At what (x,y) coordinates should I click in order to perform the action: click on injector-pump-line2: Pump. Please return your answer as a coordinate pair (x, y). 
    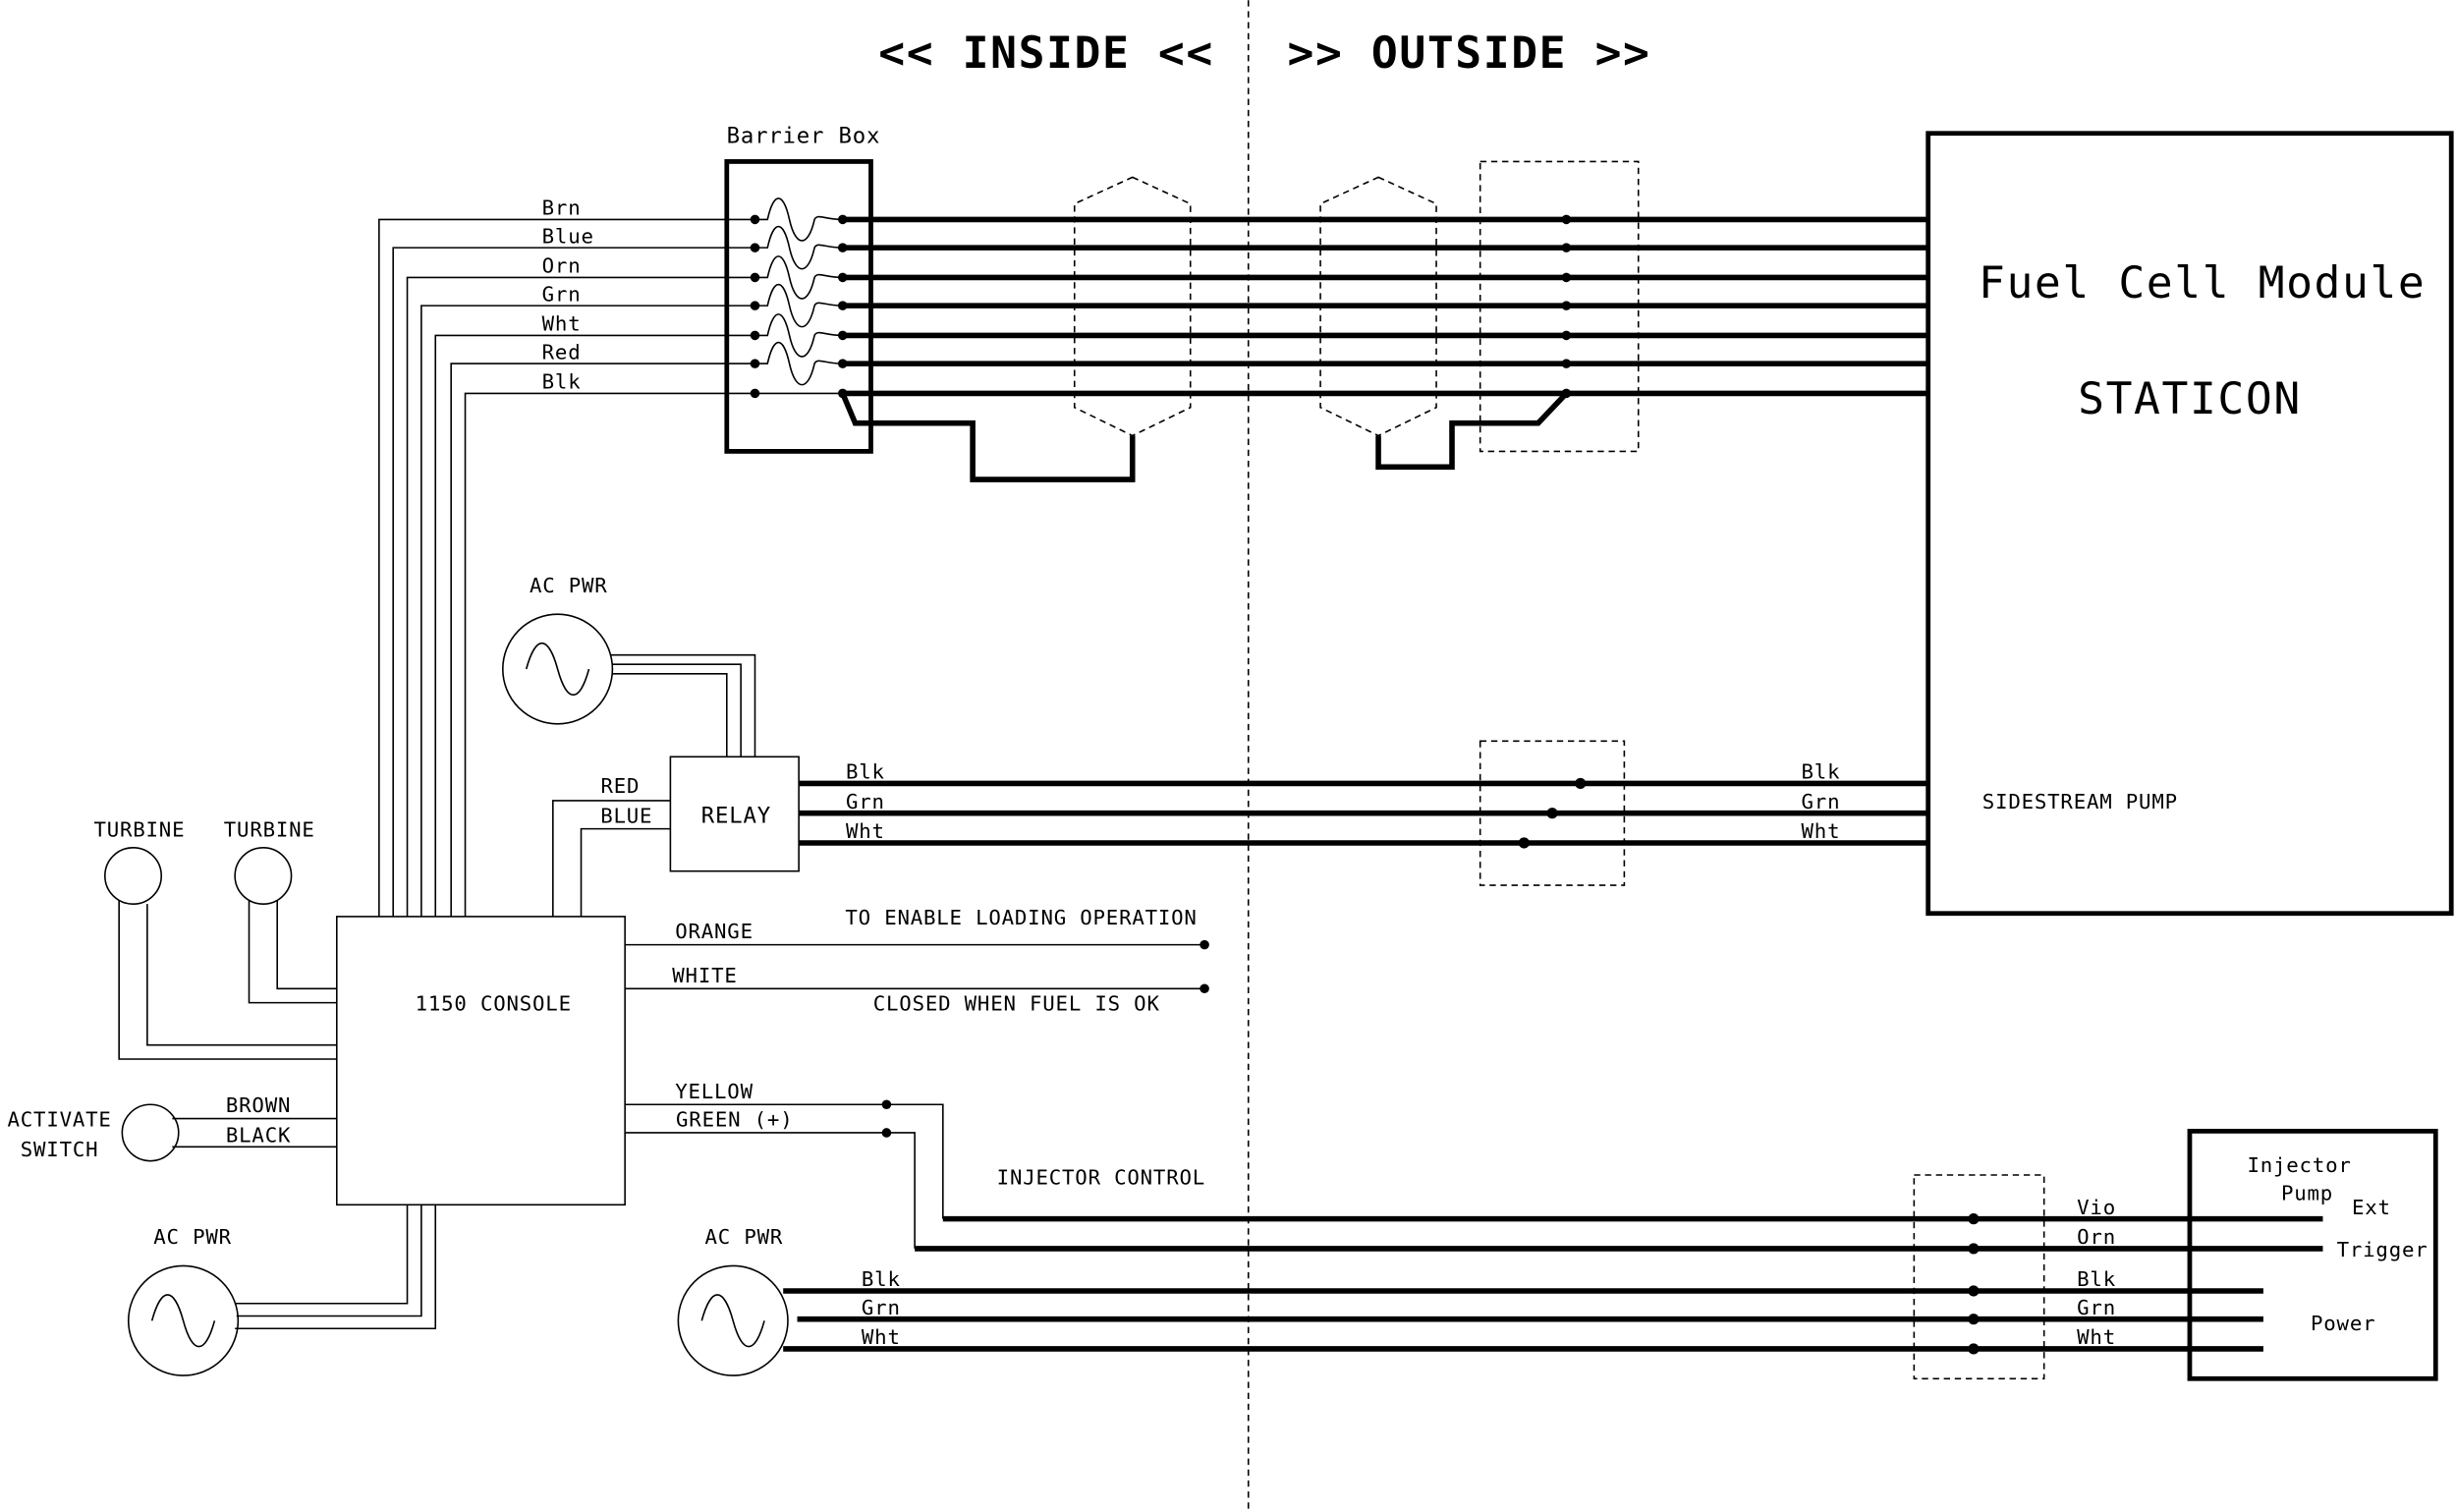
    Looking at the image, I should click on (2307, 1193).